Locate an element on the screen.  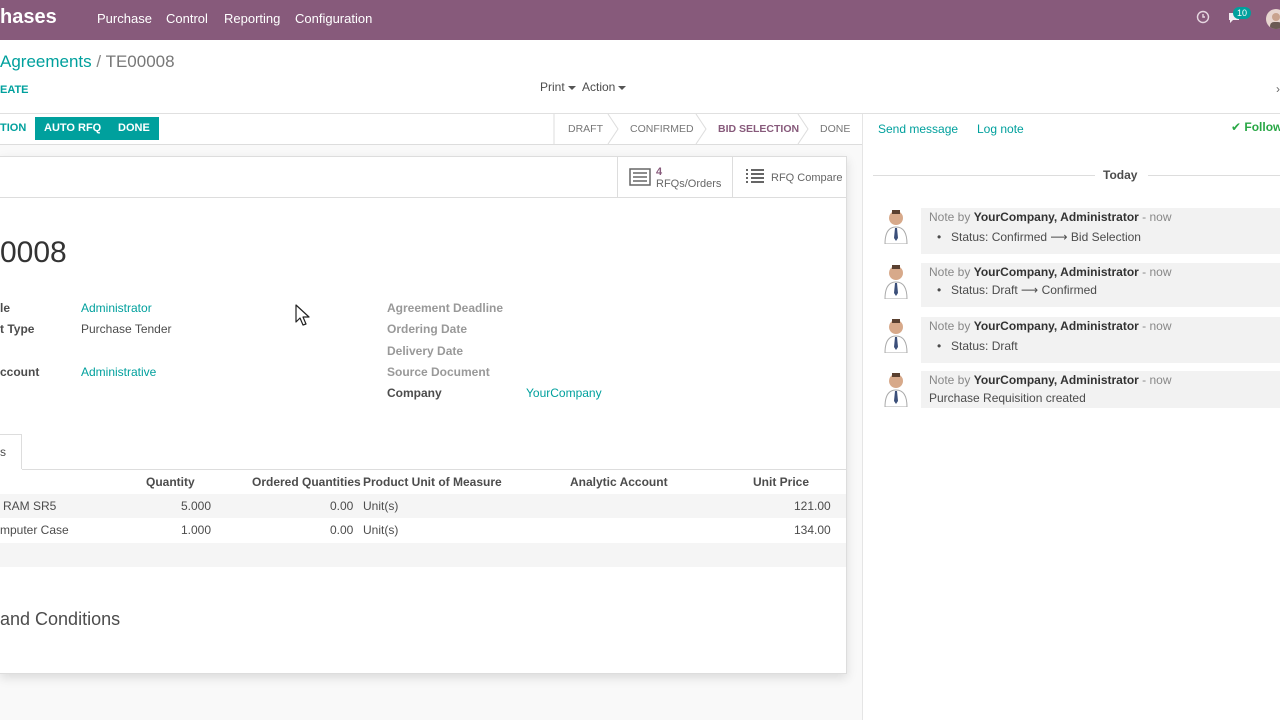
print-dropdown: Print is located at coordinates (558, 87).